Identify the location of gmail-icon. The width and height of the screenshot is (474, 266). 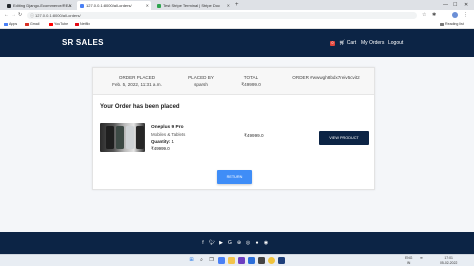
(27, 24).